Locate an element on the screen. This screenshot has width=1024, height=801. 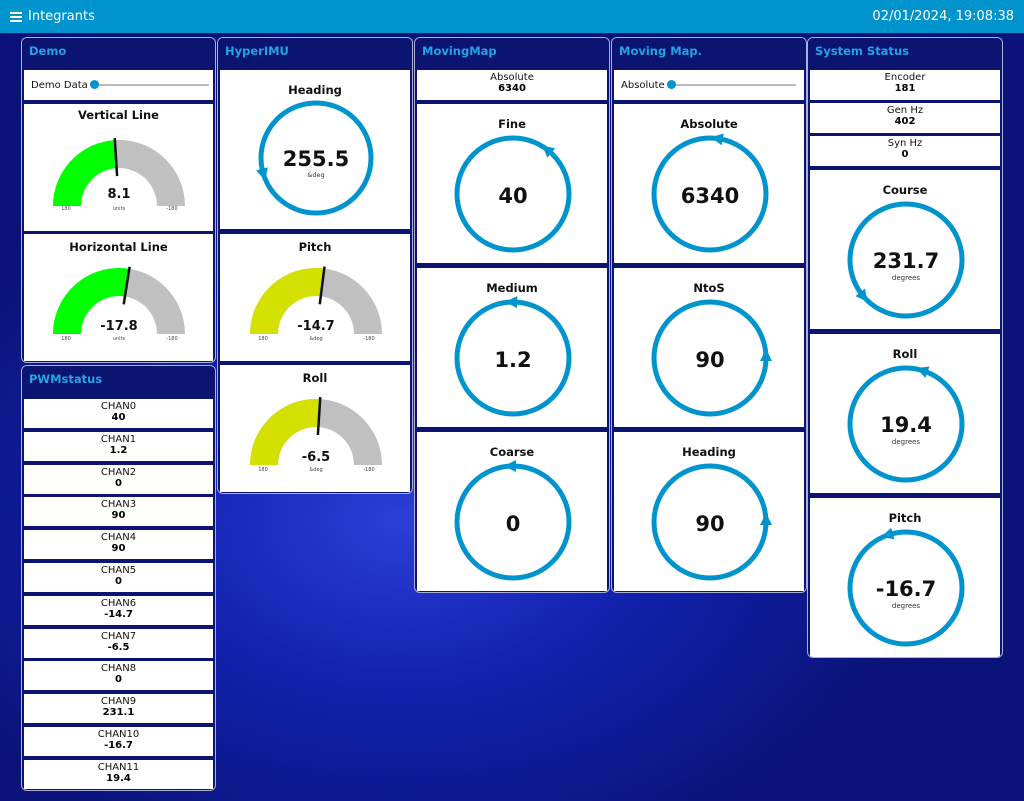
pwm-channel-card: CHAN0 40 is located at coordinates (118, 413).